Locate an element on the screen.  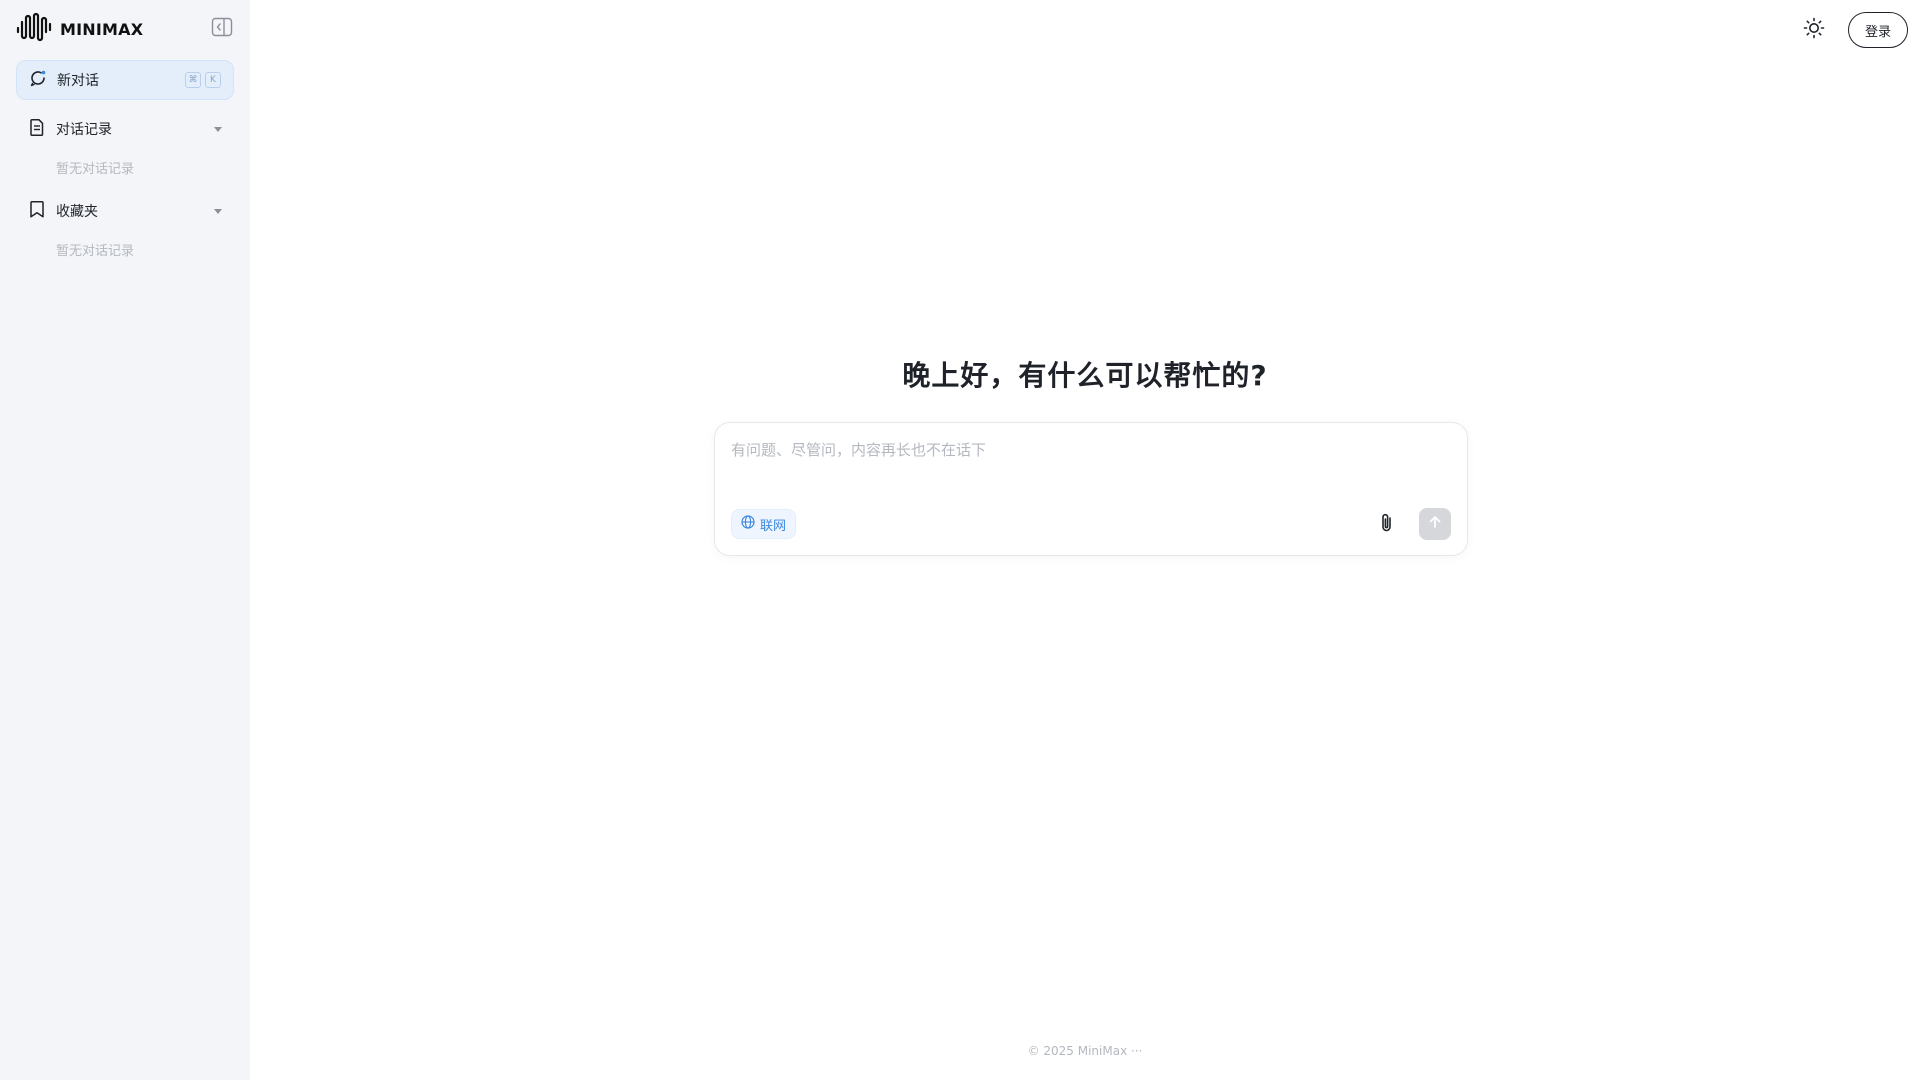
logo: MINIMAX is located at coordinates (79, 29).